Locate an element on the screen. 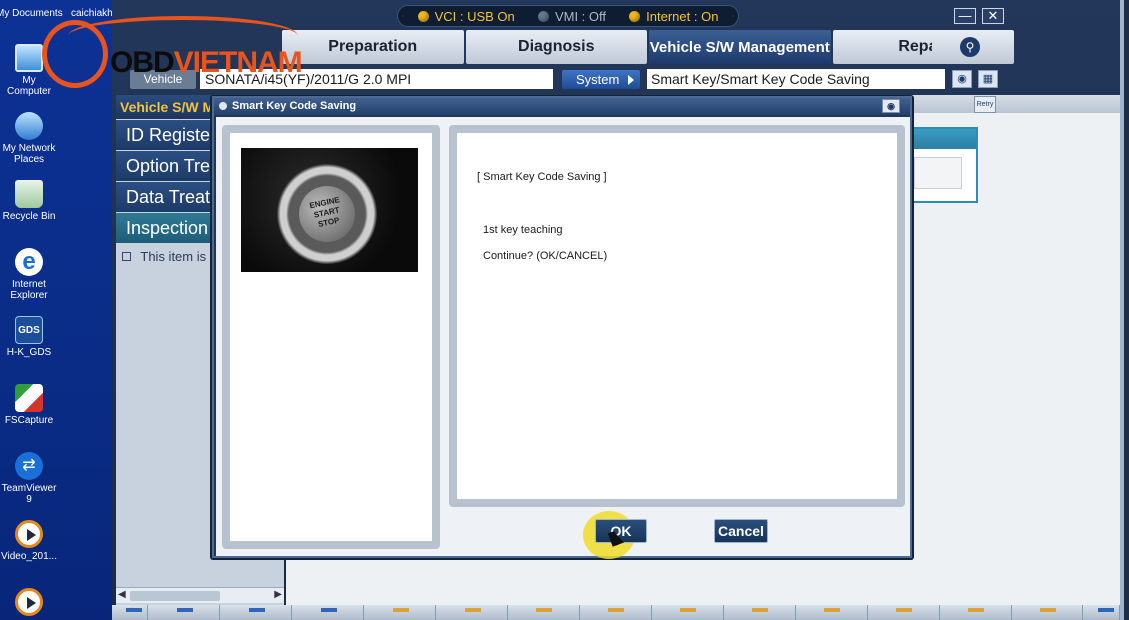 This screenshot has width=1129, height=620. dialog-title-bar: Smart Key Code Saving ◉ is located at coordinates (562, 106).